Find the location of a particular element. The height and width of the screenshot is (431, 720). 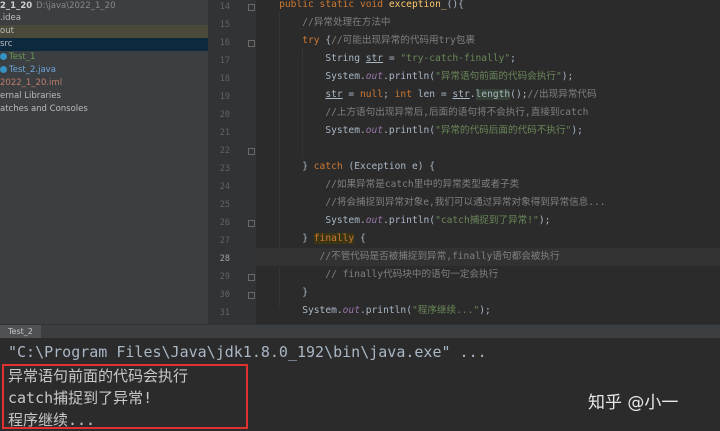

comment: //如果异常是catch里中的异常类型或者子类 is located at coordinates (422, 184).